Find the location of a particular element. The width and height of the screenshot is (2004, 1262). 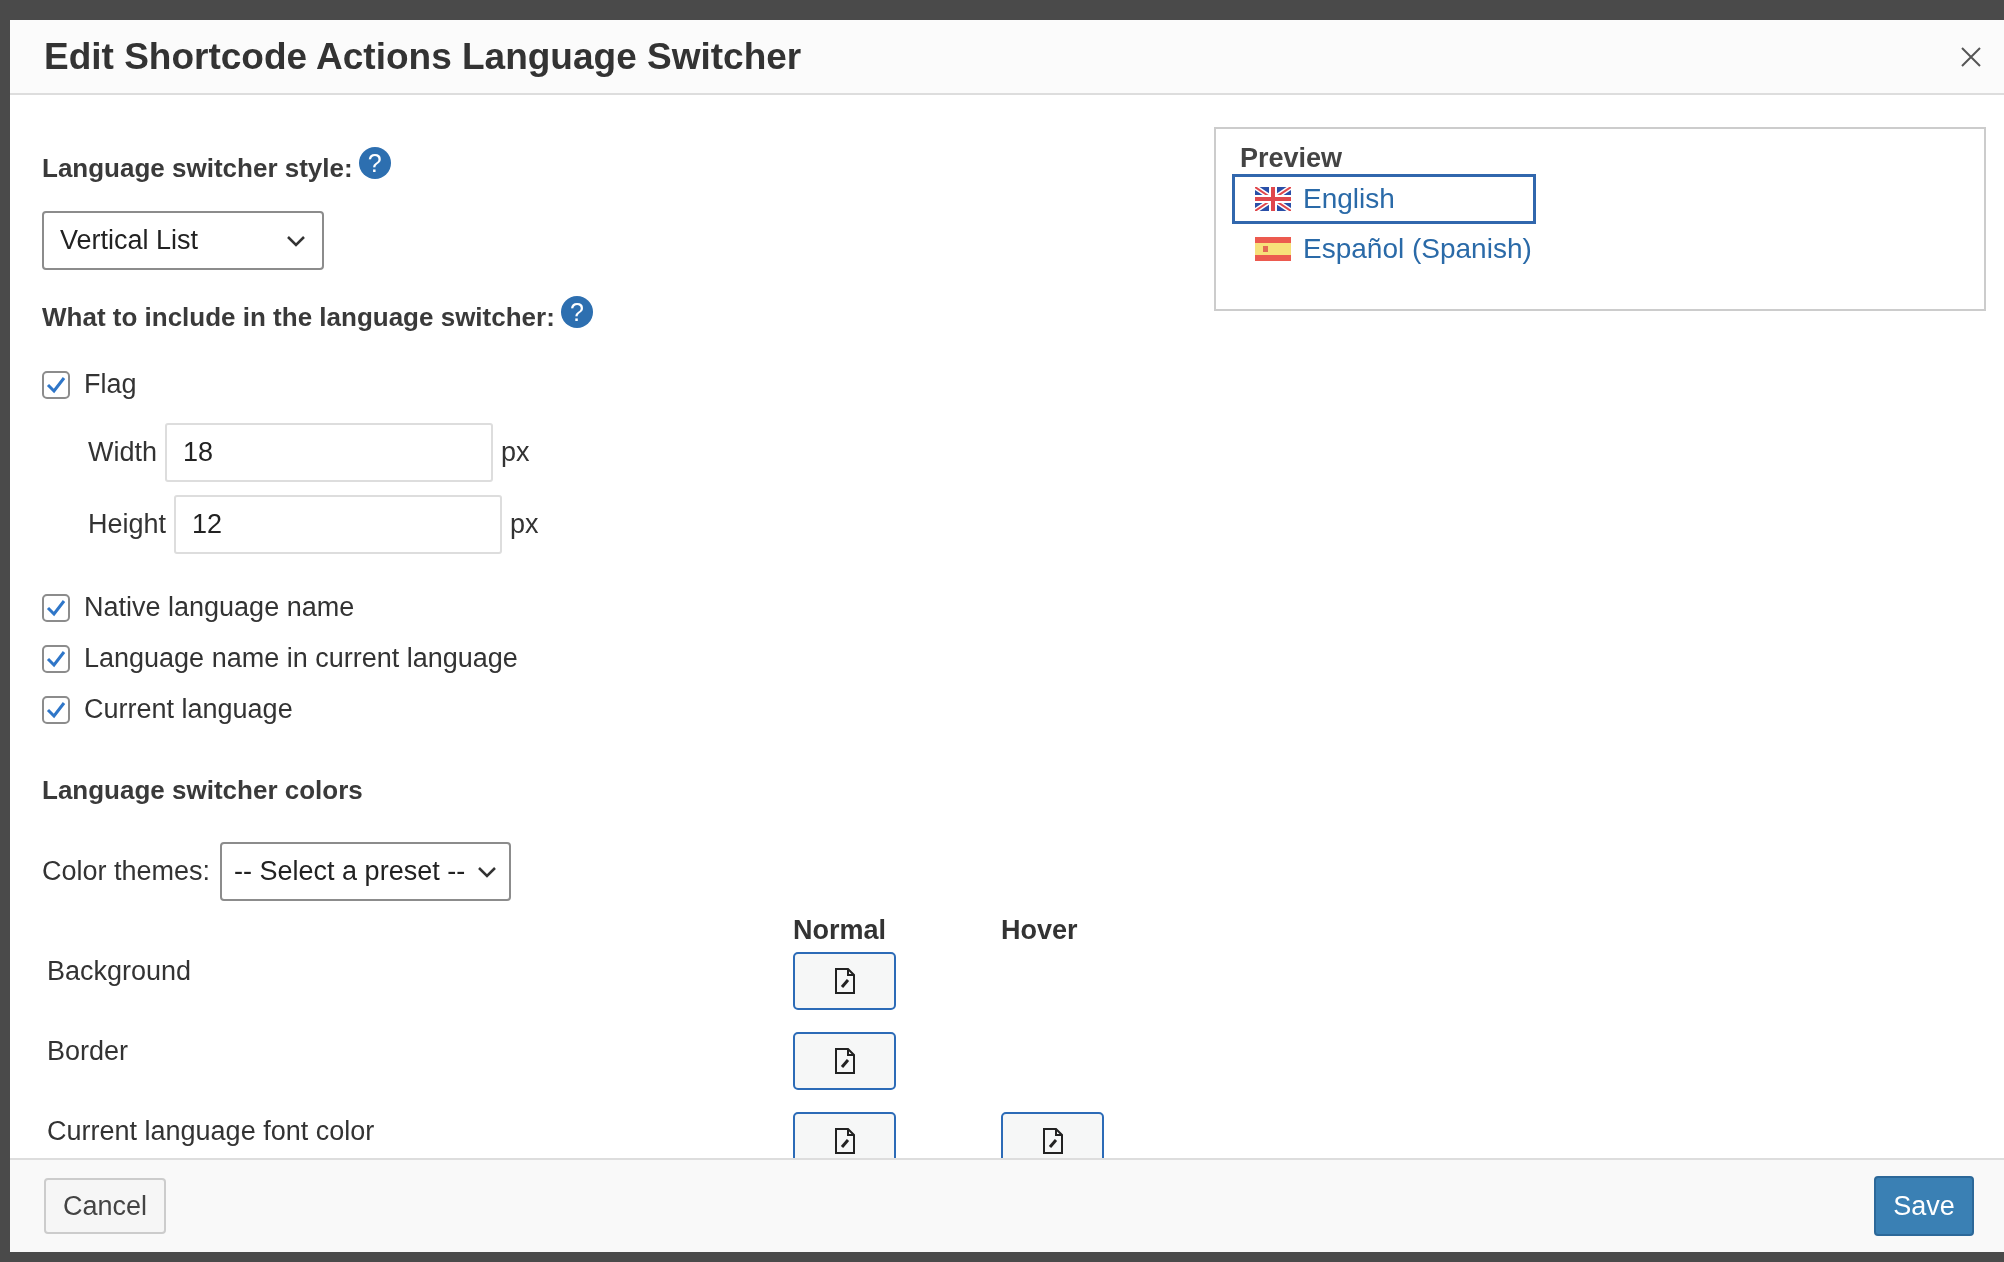

field-label: Height is located at coordinates (127, 524).